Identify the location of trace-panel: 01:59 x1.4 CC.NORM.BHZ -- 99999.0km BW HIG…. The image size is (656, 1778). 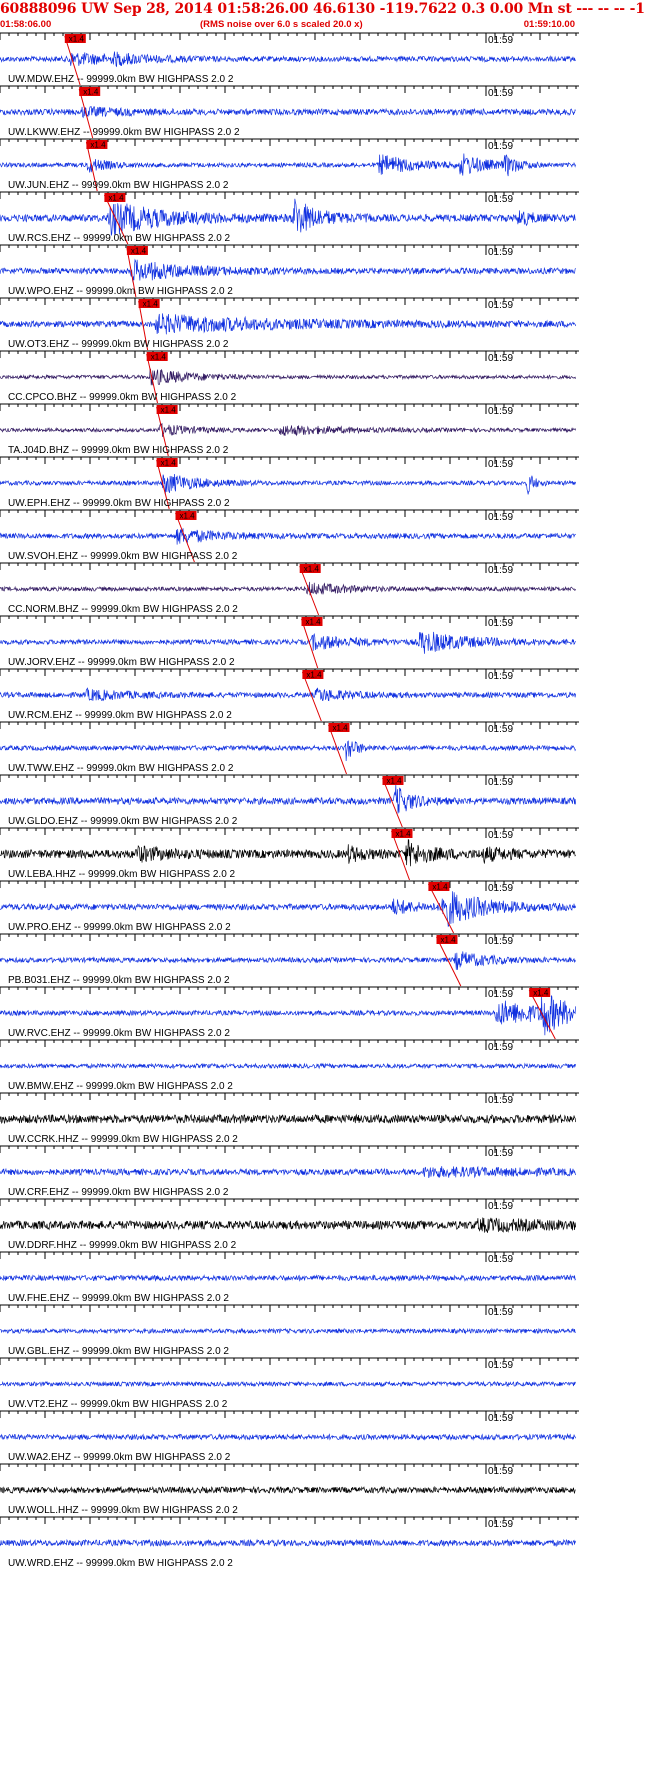
(289, 589).